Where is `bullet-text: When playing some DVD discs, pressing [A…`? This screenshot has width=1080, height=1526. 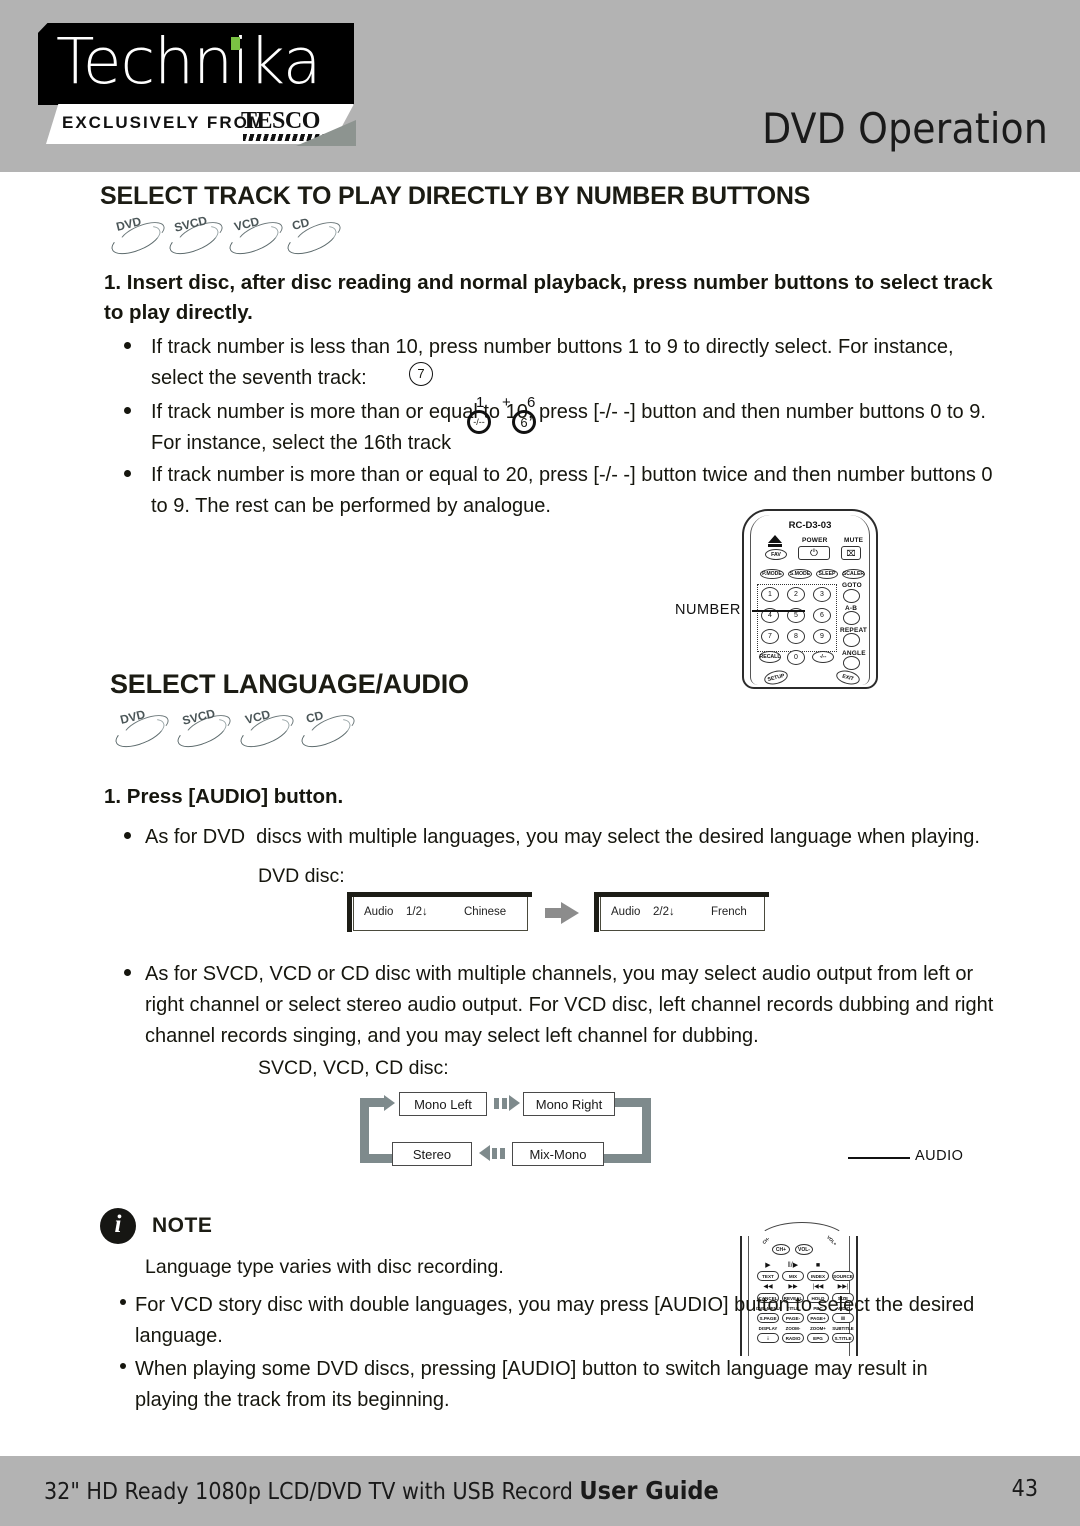
bullet-text: When playing some DVD discs, pressing [A… is located at coordinates (531, 1384).